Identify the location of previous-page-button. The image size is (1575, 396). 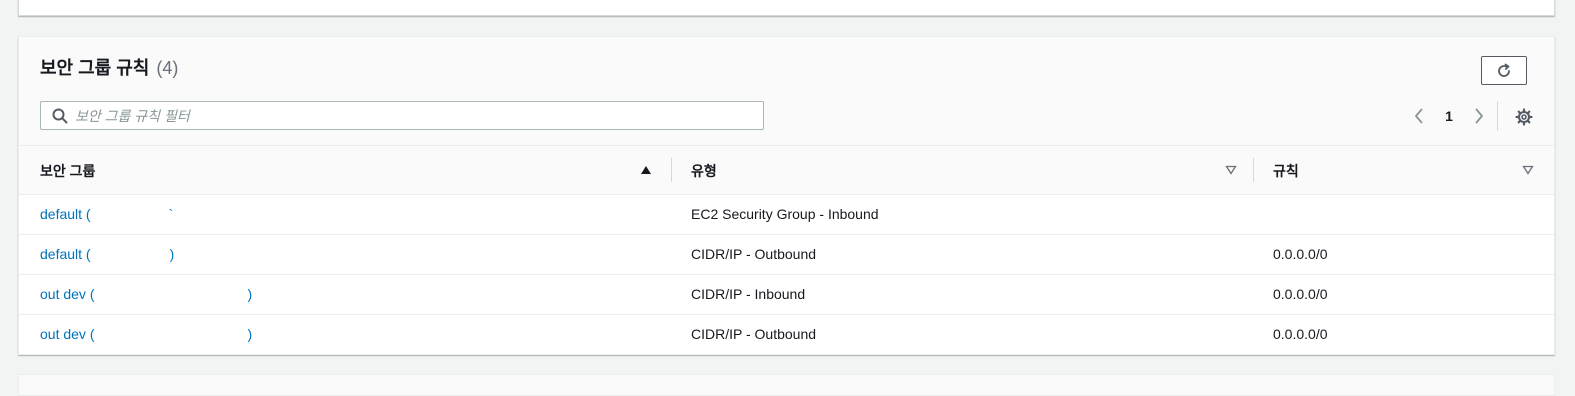
(1419, 116).